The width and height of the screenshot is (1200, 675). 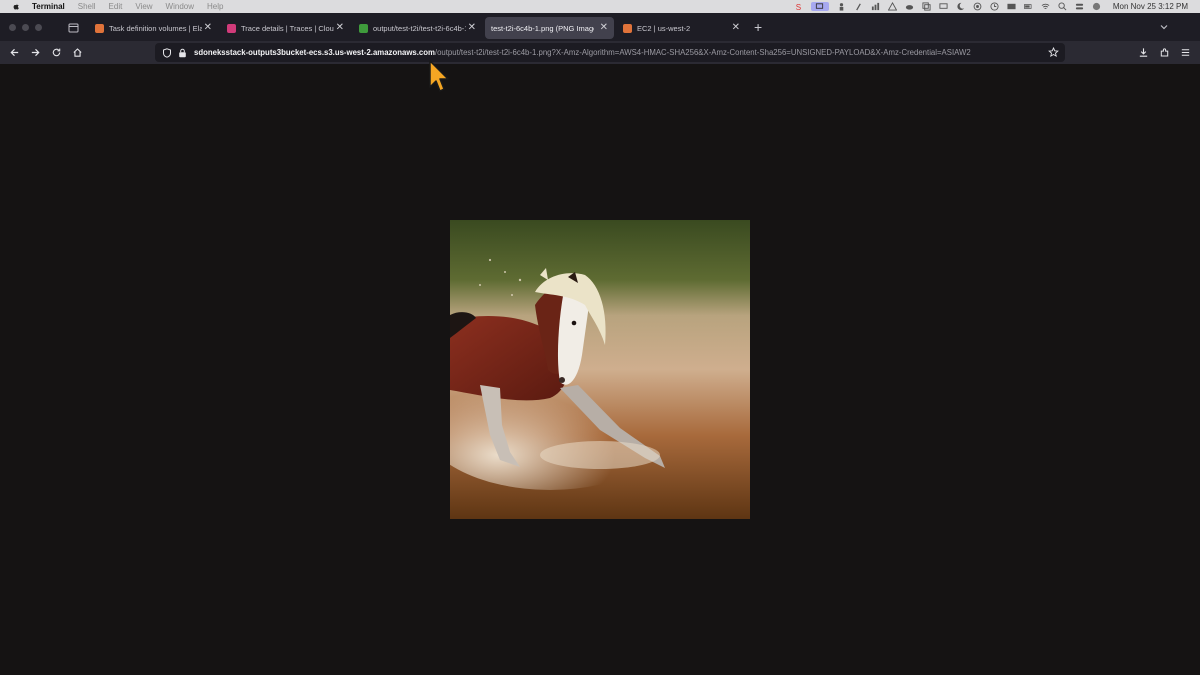 What do you see at coordinates (48, 6) in the screenshot?
I see `menu-app-name: Terminal` at bounding box center [48, 6].